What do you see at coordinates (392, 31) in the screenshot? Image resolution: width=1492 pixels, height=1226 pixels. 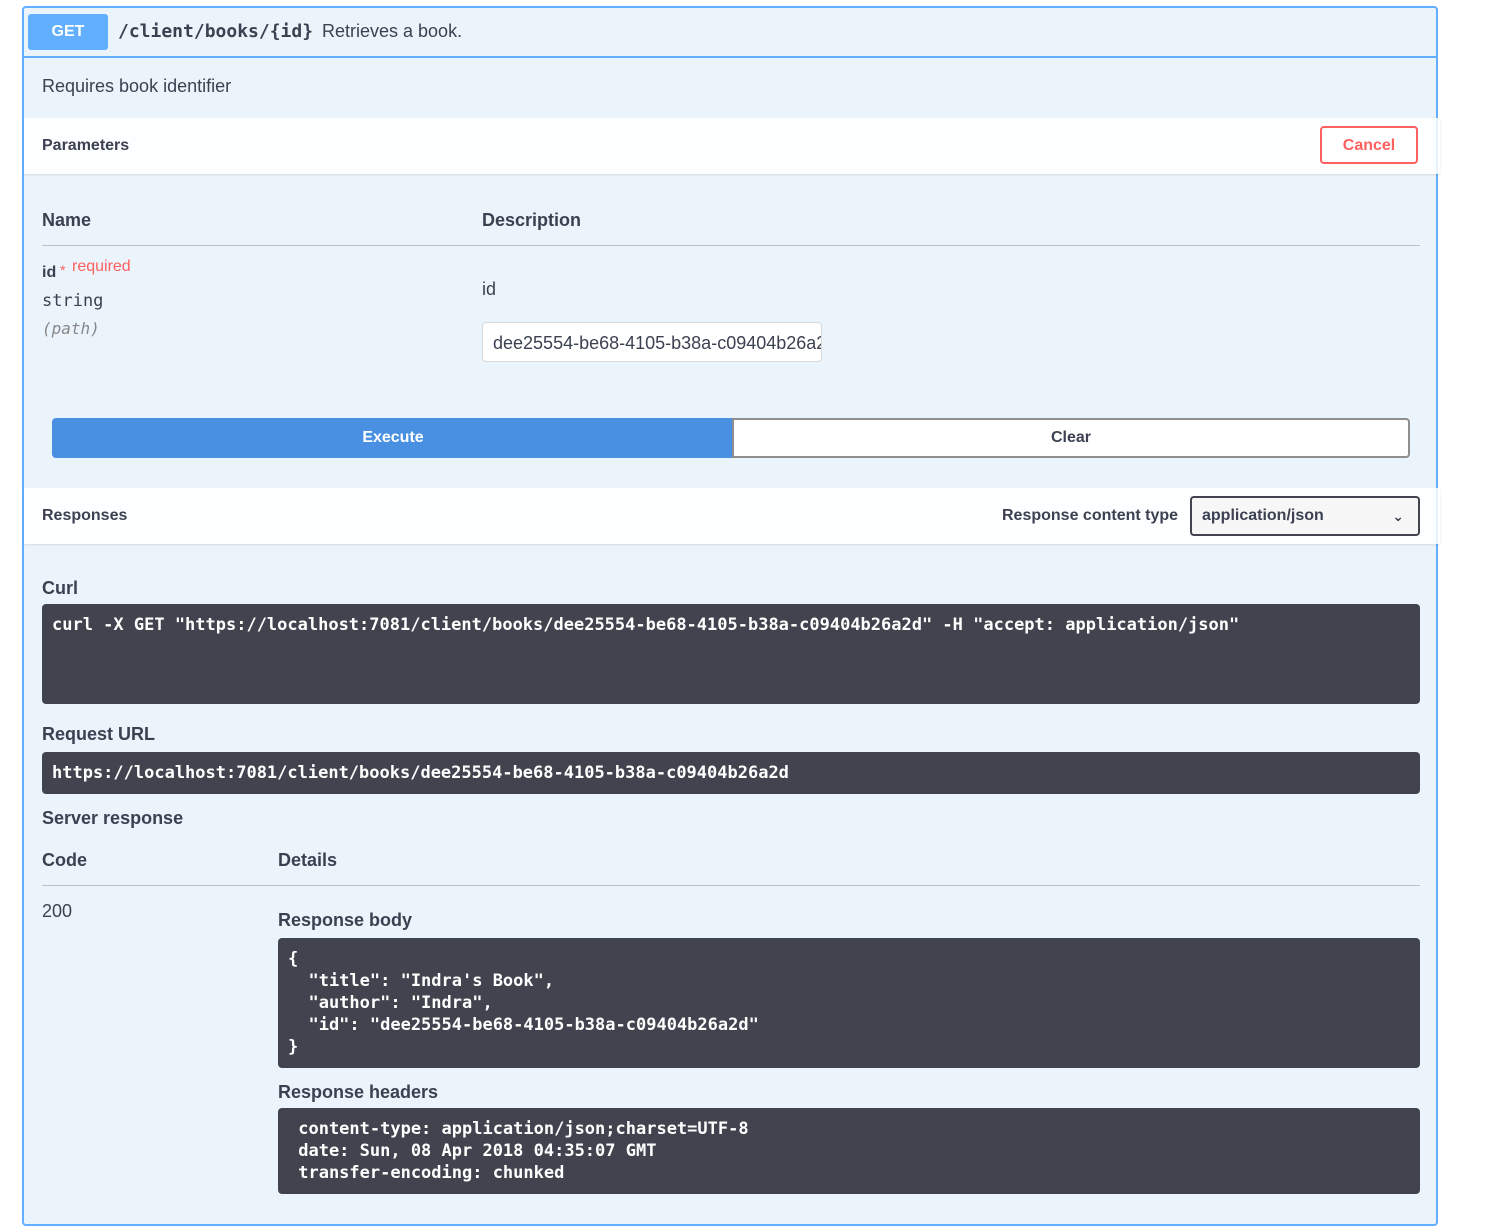 I see `operation-summary-text: Retrieves a book.` at bounding box center [392, 31].